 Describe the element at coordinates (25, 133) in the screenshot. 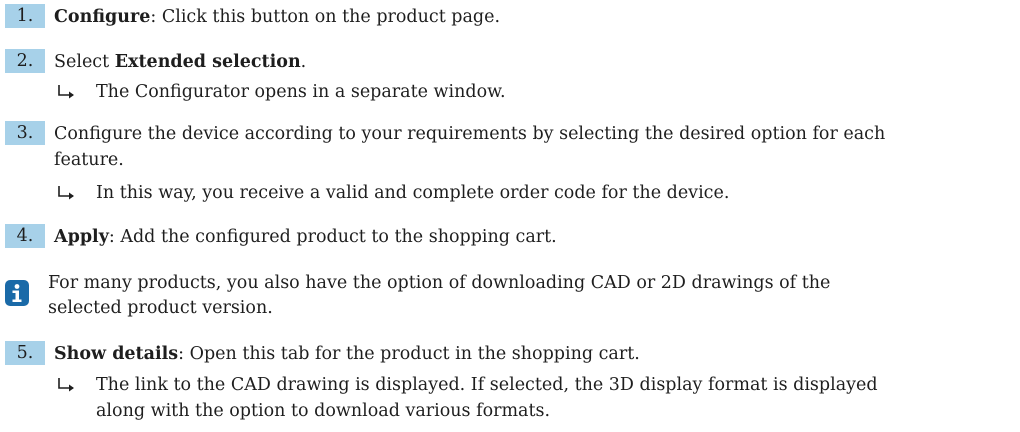

I see `step-number-badge: 3.` at that location.